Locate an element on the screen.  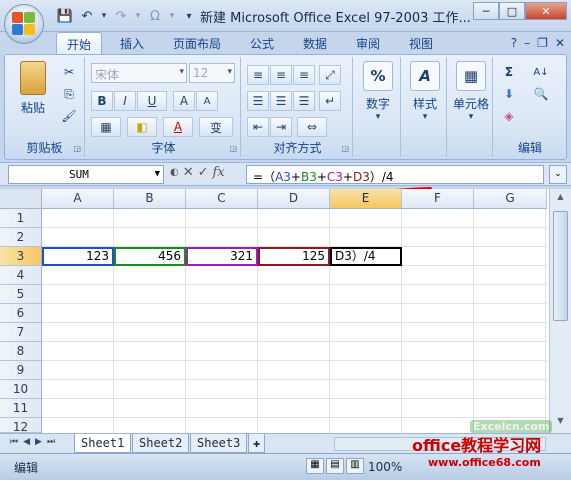
number-button: % 数字 ▾ is located at coordinates (378, 91).